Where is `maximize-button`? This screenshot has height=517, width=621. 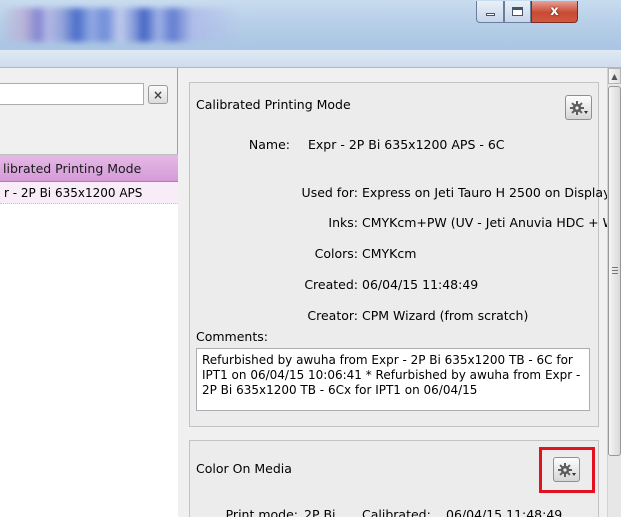
maximize-button is located at coordinates (517, 12).